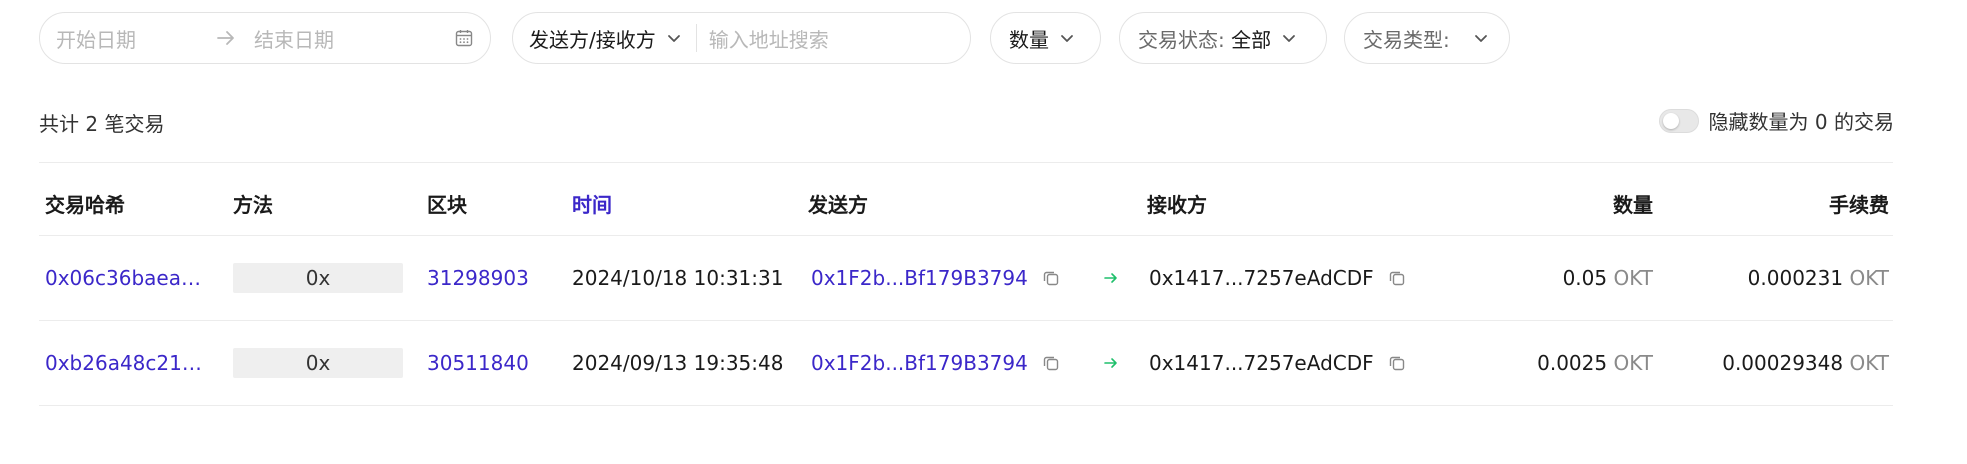 This screenshot has width=1967, height=464. Describe the element at coordinates (1251, 39) in the screenshot. I see `status-filter-value: 全部` at that location.